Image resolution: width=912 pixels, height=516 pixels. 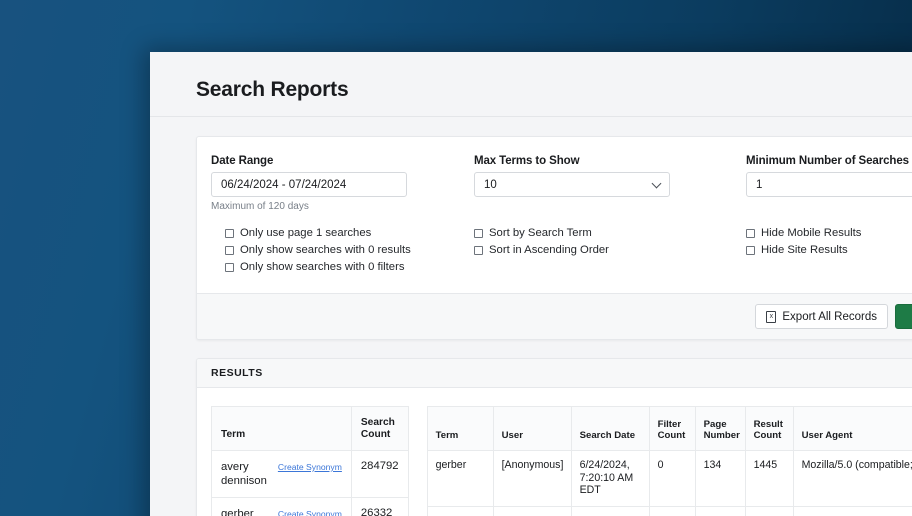 I want to click on min-searches-input: 1, so click(x=829, y=184).